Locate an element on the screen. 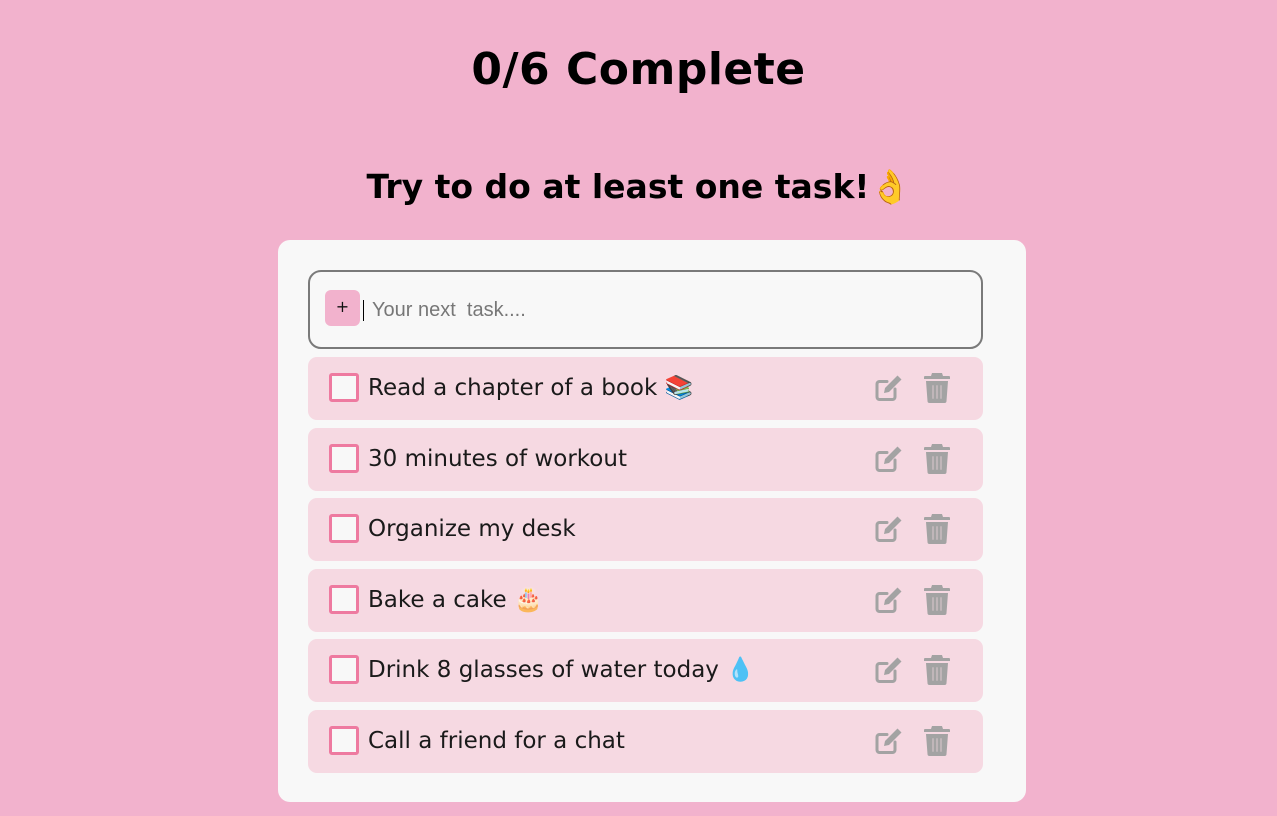  text-cursor is located at coordinates (363, 310).